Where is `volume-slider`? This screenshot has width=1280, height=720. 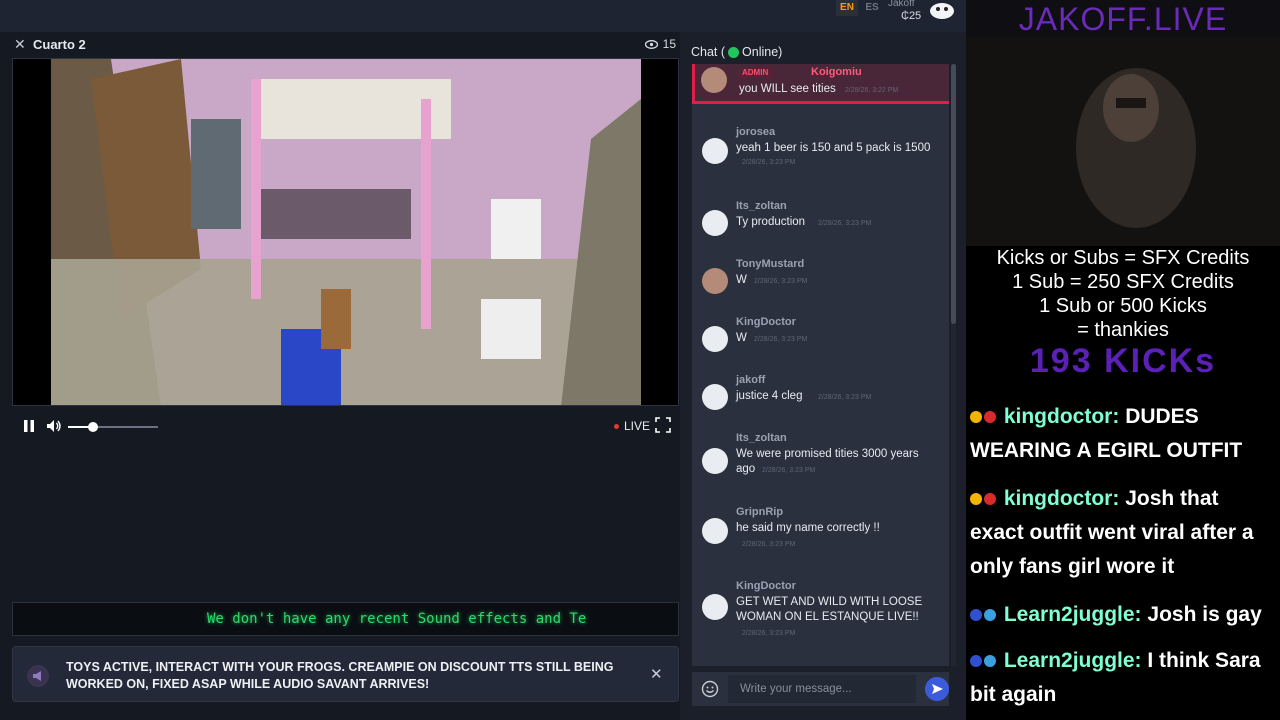 volume-slider is located at coordinates (113, 427).